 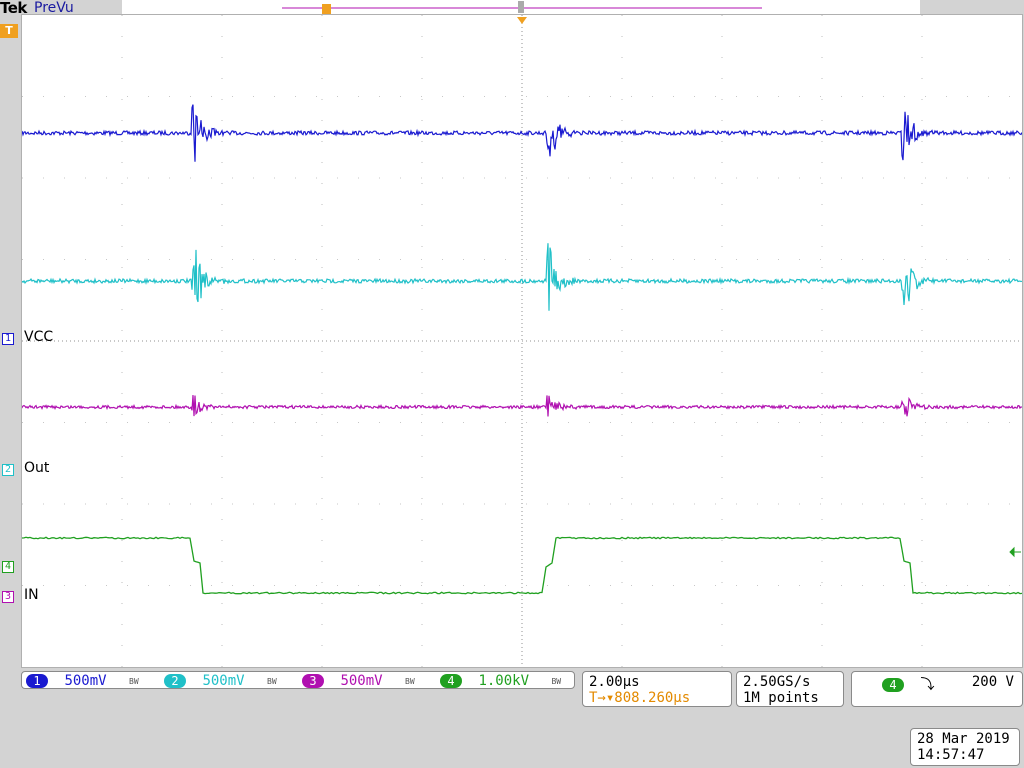 I want to click on ch2-label: Out, so click(x=37, y=468).